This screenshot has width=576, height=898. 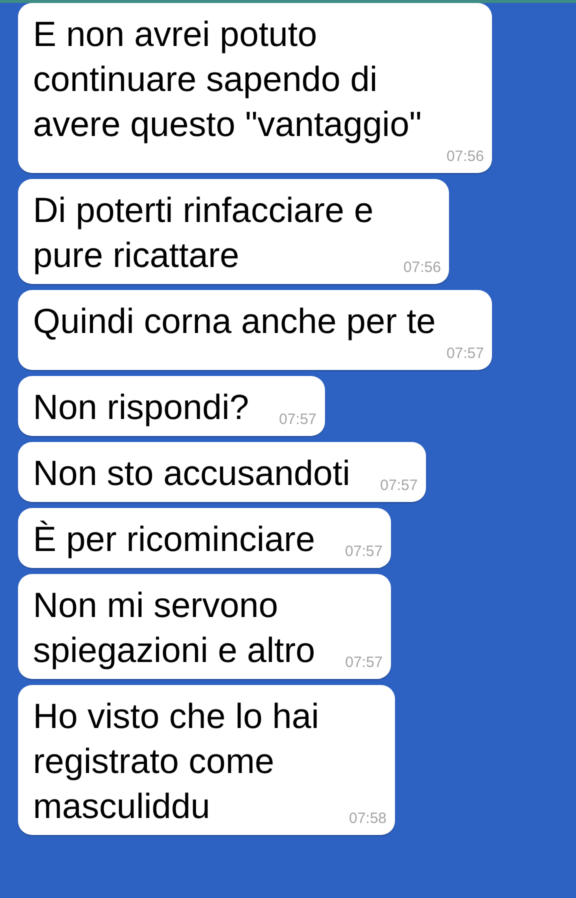 I want to click on message-text: Non mi servono spiegazioni e altro, so click(x=174, y=628).